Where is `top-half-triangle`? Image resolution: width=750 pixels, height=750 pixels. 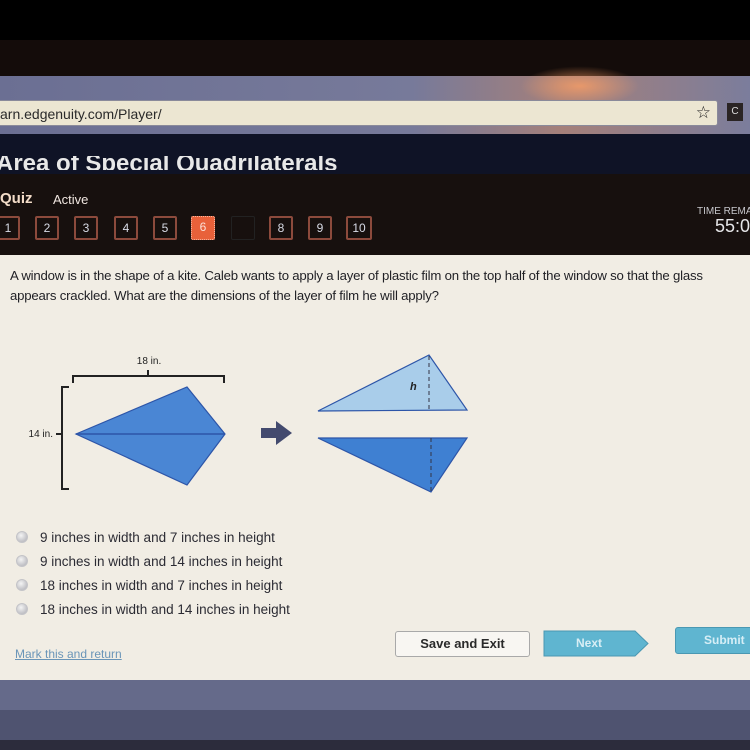 top-half-triangle is located at coordinates (393, 383).